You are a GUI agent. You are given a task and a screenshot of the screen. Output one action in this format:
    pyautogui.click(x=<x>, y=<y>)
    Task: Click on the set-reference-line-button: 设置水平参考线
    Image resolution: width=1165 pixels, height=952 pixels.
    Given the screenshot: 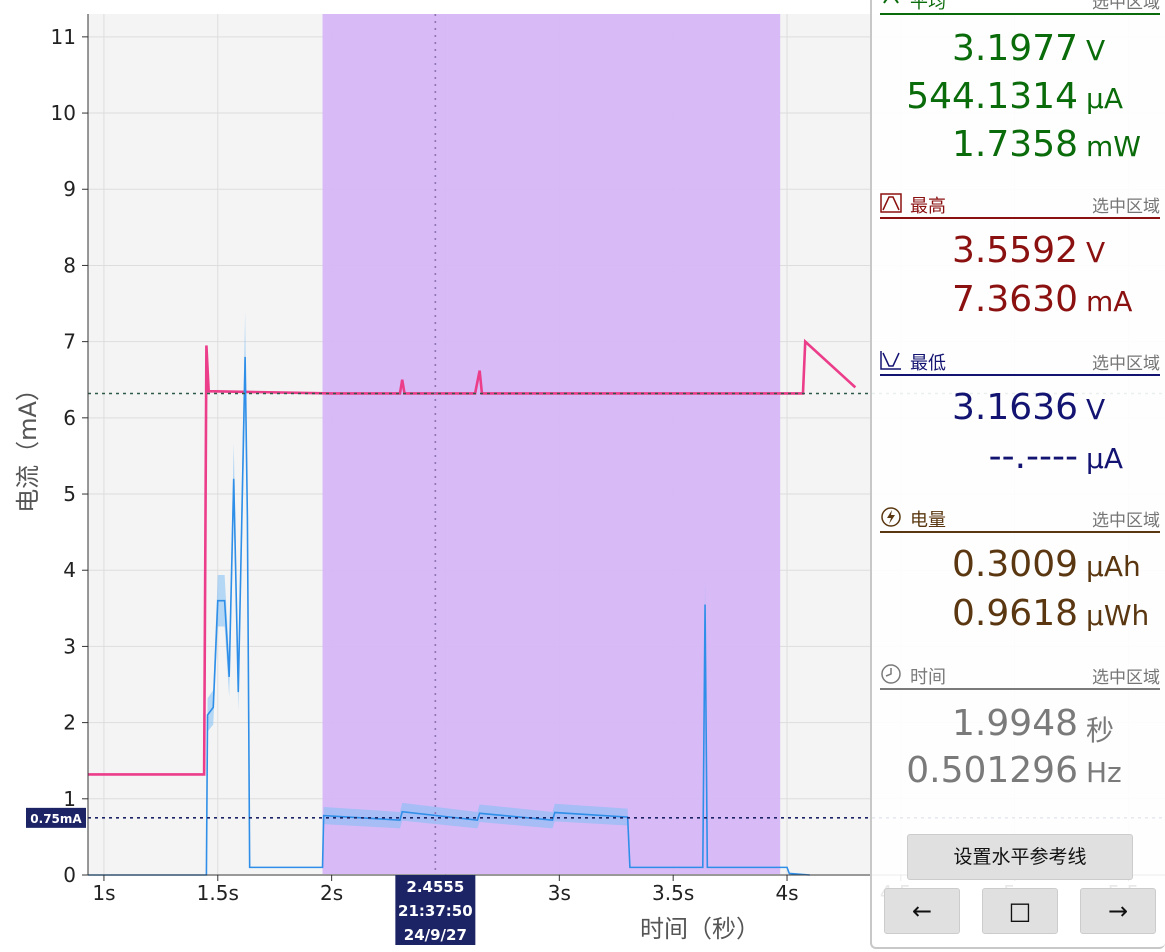 What is the action you would take?
    pyautogui.click(x=1020, y=857)
    